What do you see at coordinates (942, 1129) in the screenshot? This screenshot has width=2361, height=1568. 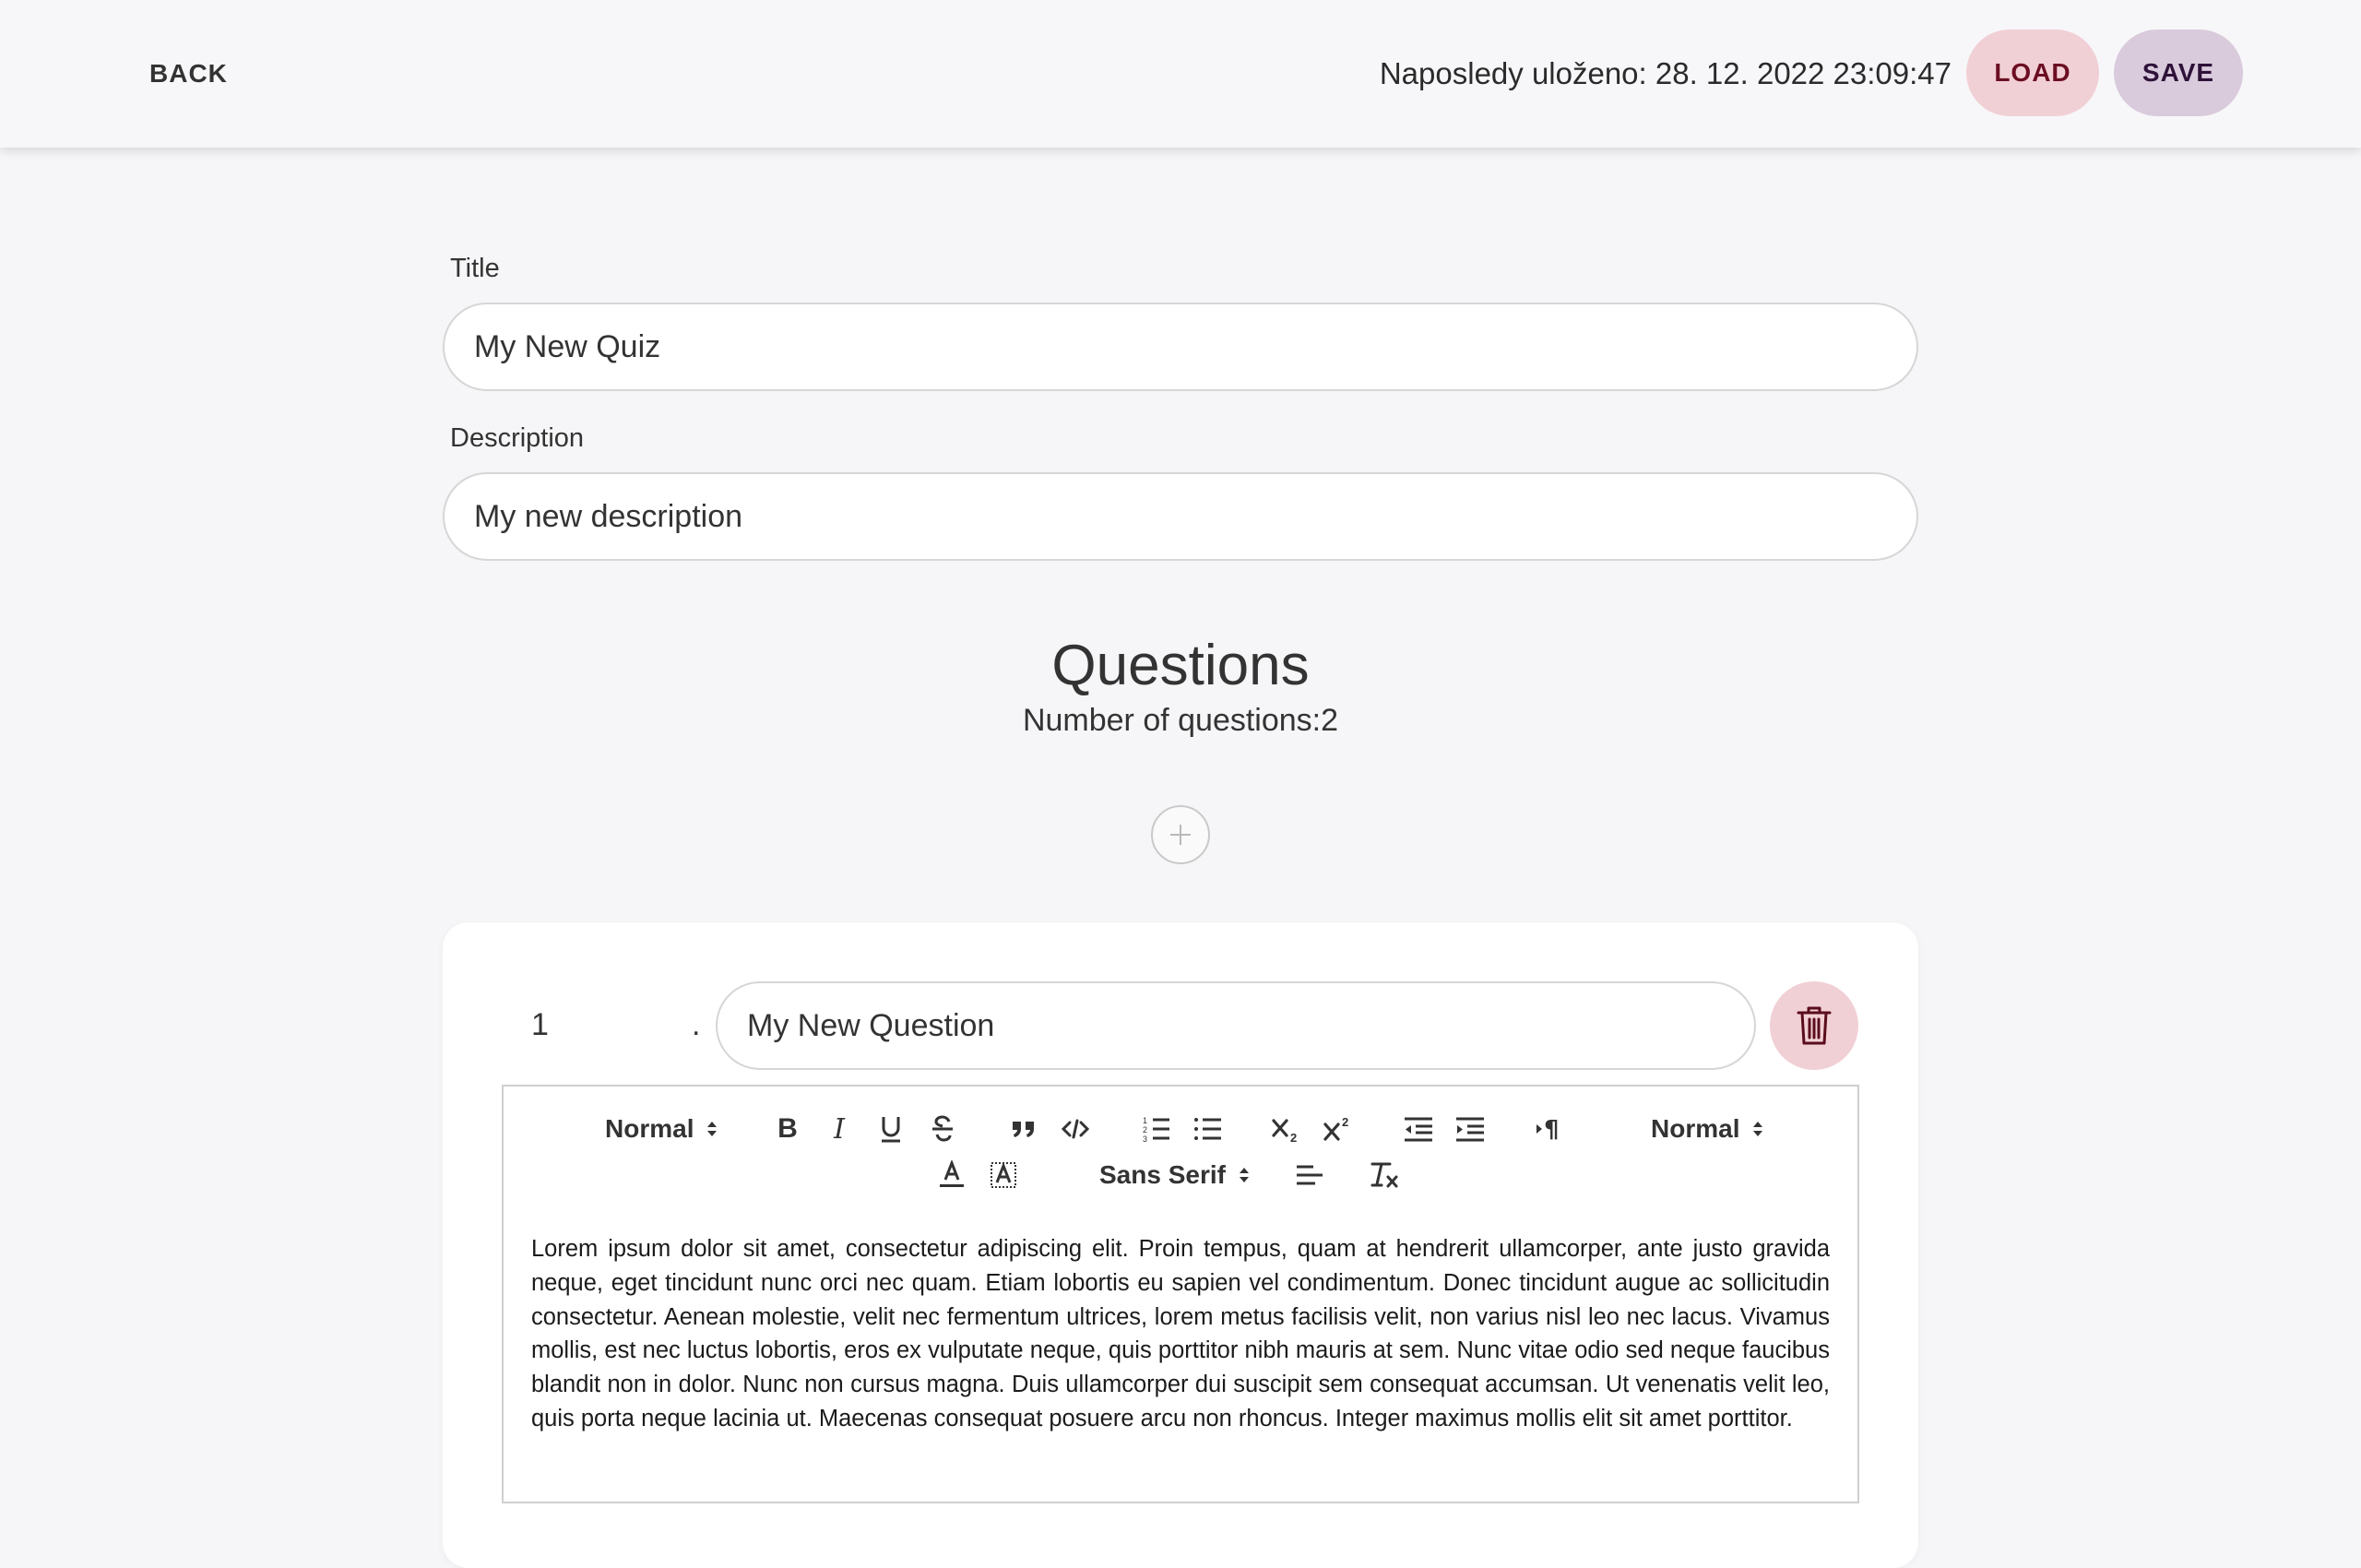 I see `strike-icon` at bounding box center [942, 1129].